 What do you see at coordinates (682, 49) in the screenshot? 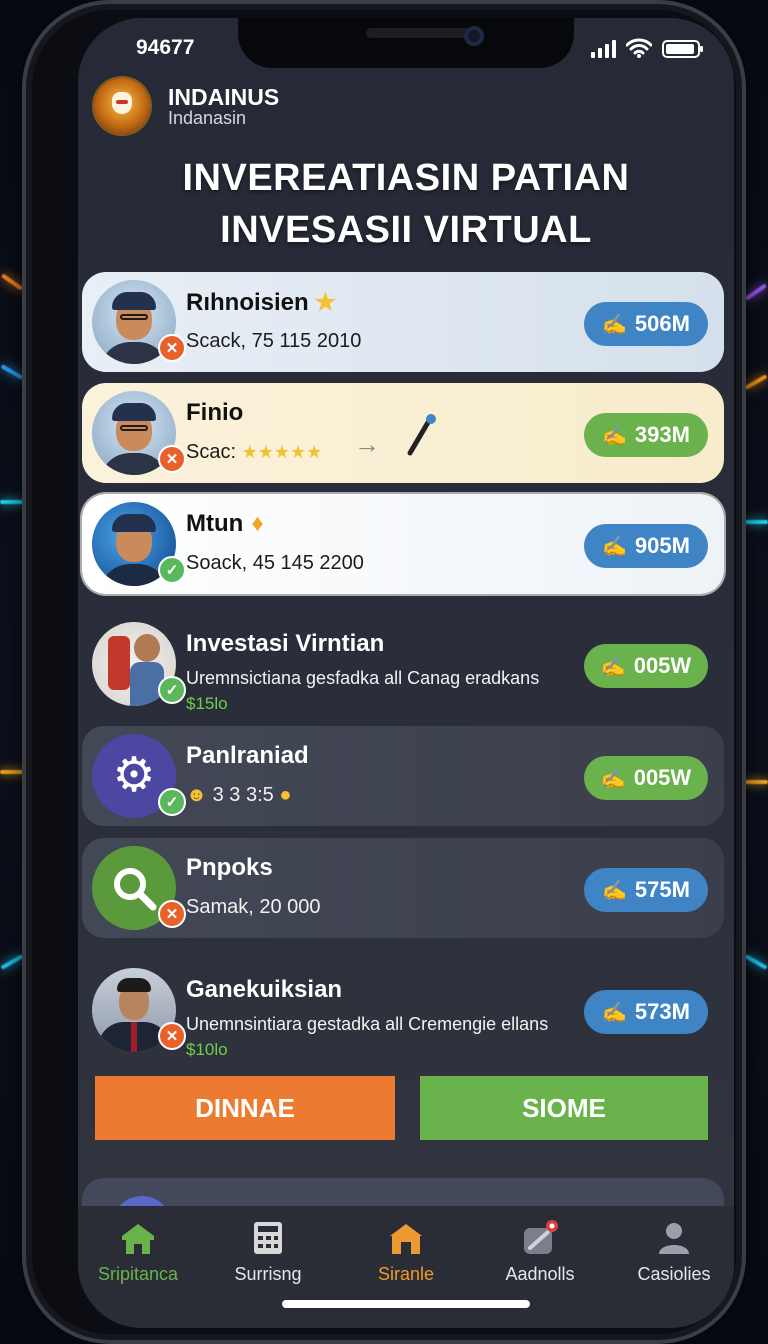
I see `battery-icon` at bounding box center [682, 49].